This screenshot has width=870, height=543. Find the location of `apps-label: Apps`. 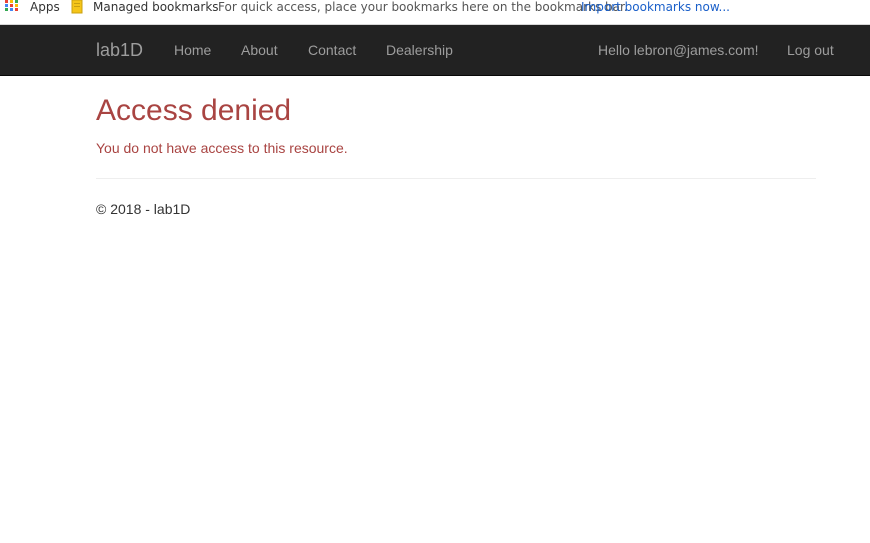

apps-label: Apps is located at coordinates (45, 7).